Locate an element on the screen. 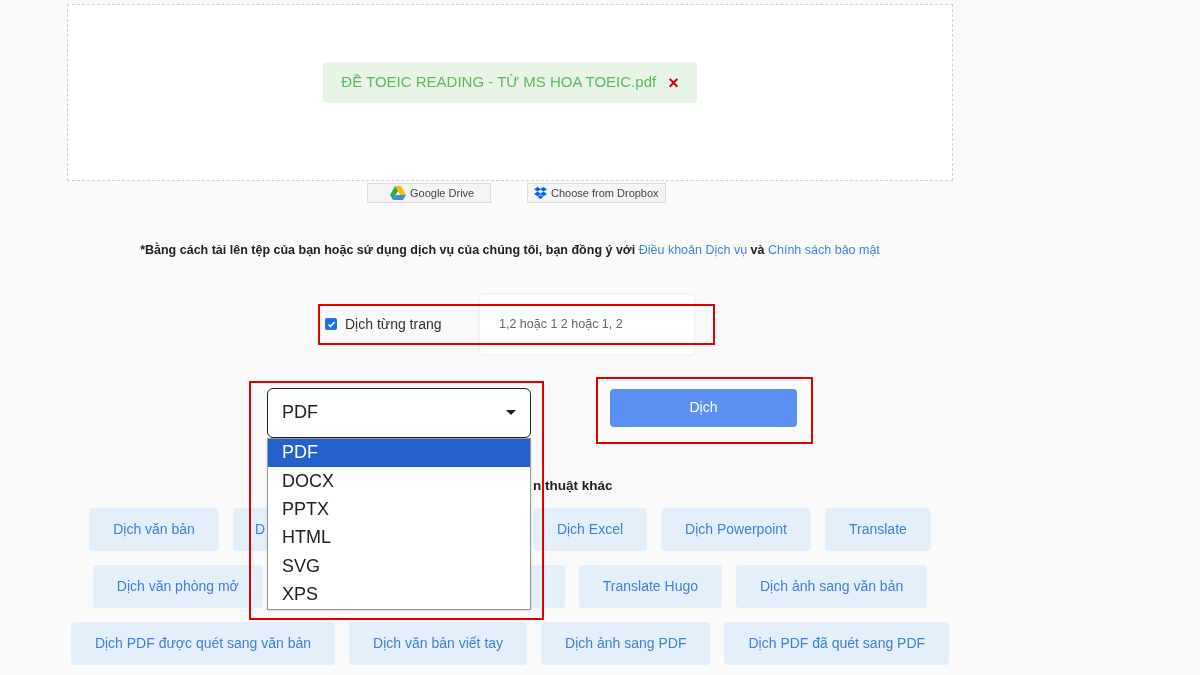  privacy-link: Chính sách bảo mật is located at coordinates (823, 250).